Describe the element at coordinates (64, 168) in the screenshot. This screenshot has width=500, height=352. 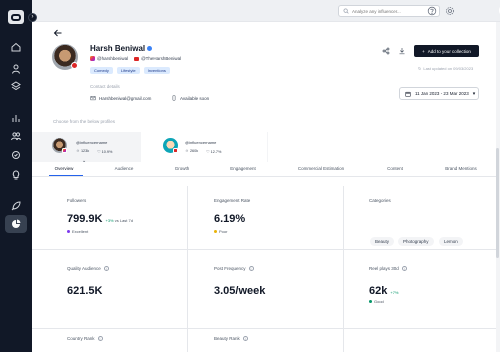
I see `tab-overview: Overview` at that location.